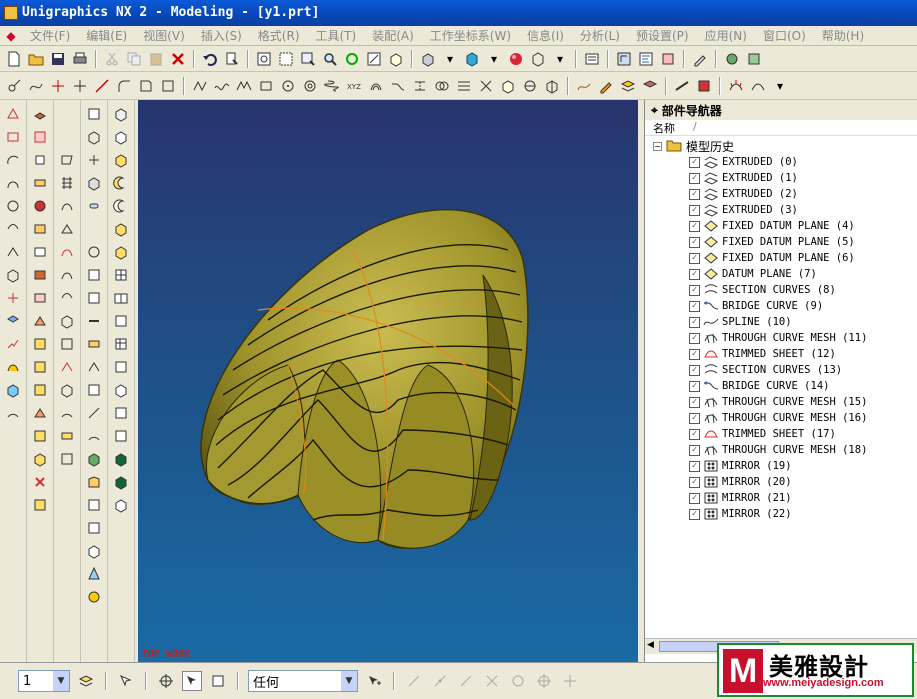 Image resolution: width=917 pixels, height=699 pixels. Describe the element at coordinates (40, 160) in the screenshot. I see `sweep-icon` at that location.